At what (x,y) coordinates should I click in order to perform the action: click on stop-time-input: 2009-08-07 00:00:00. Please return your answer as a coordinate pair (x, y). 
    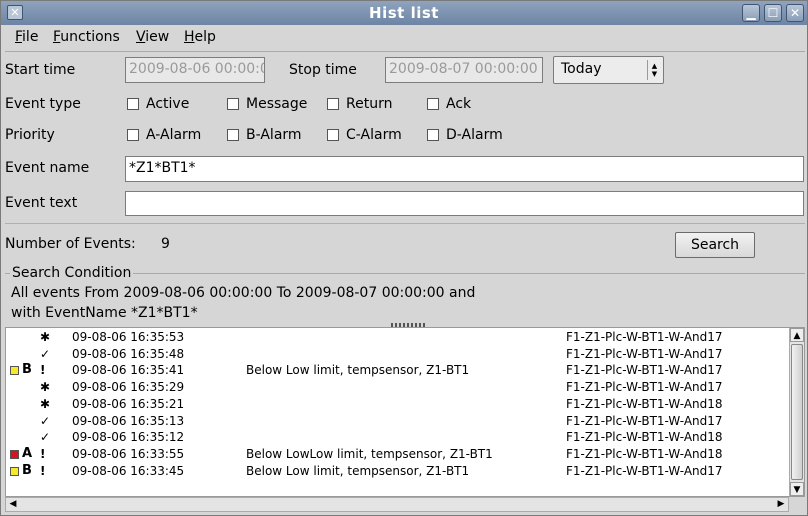
    Looking at the image, I should click on (464, 70).